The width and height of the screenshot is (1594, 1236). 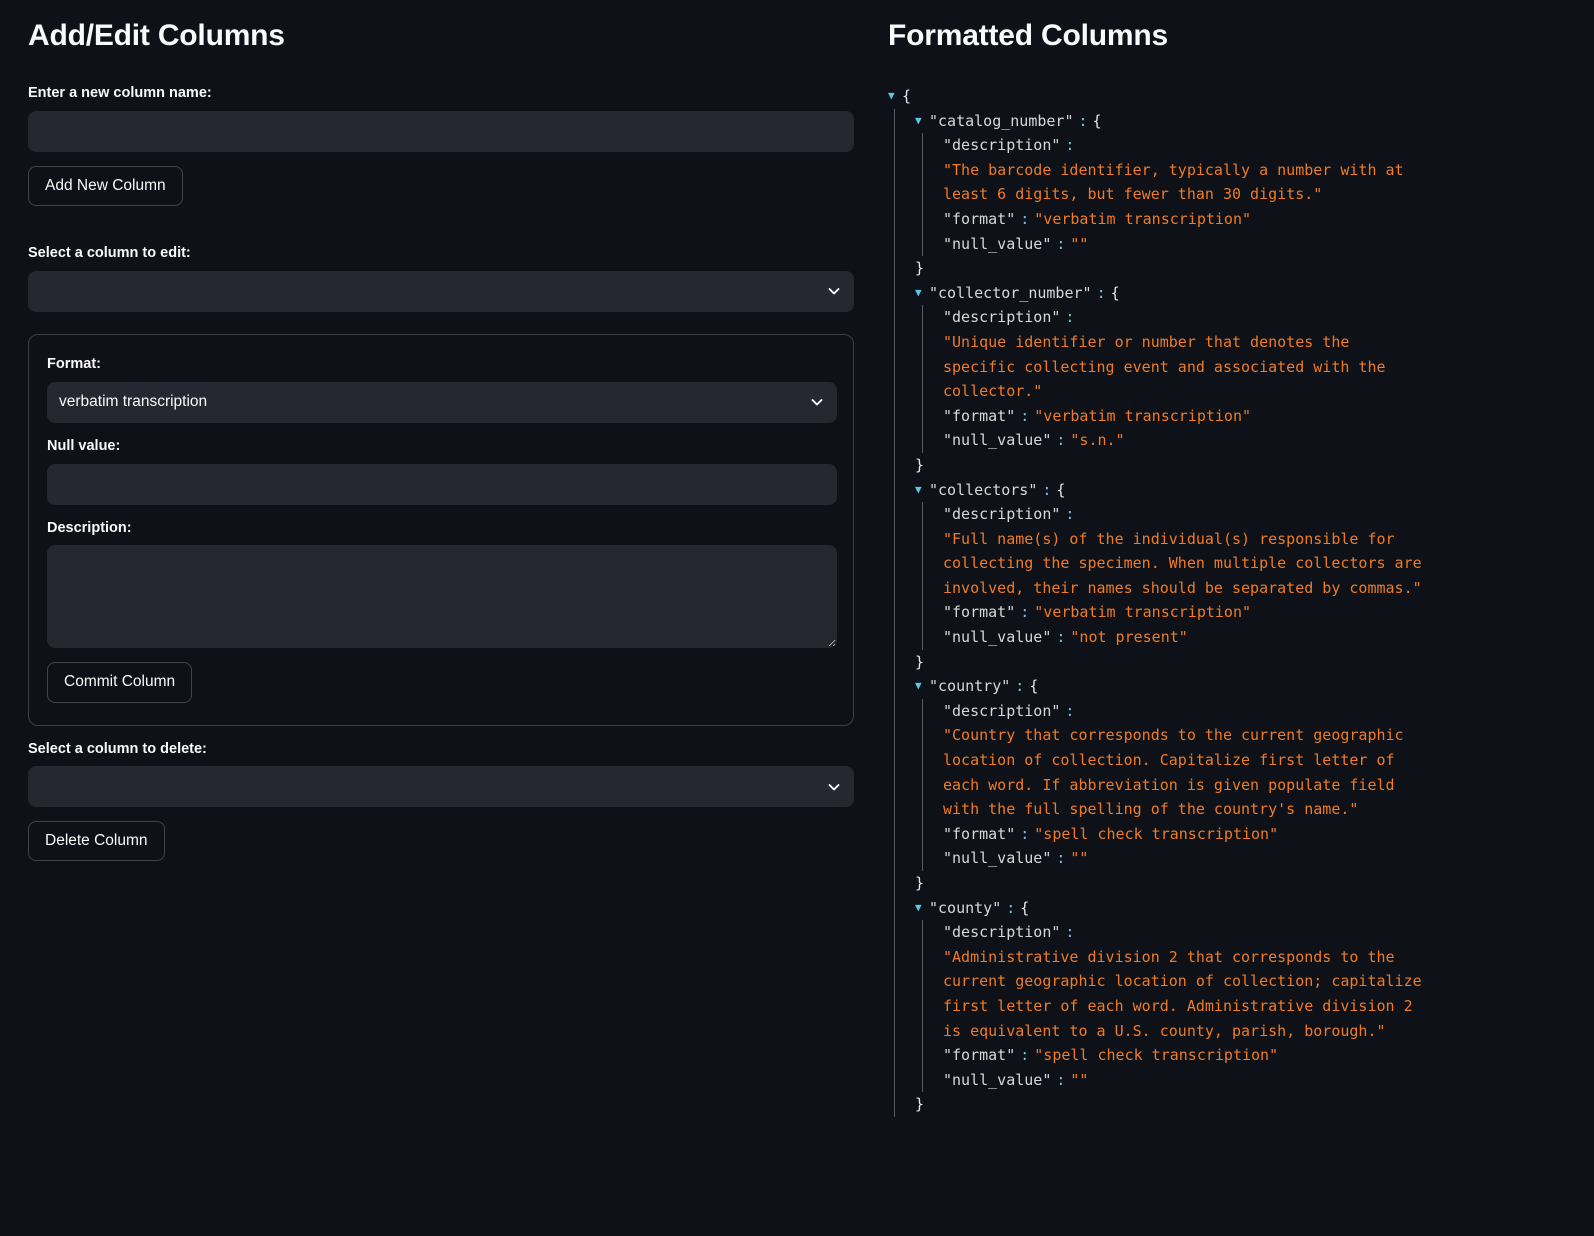 What do you see at coordinates (133, 402) in the screenshot?
I see `format-value: verbatim transcription` at bounding box center [133, 402].